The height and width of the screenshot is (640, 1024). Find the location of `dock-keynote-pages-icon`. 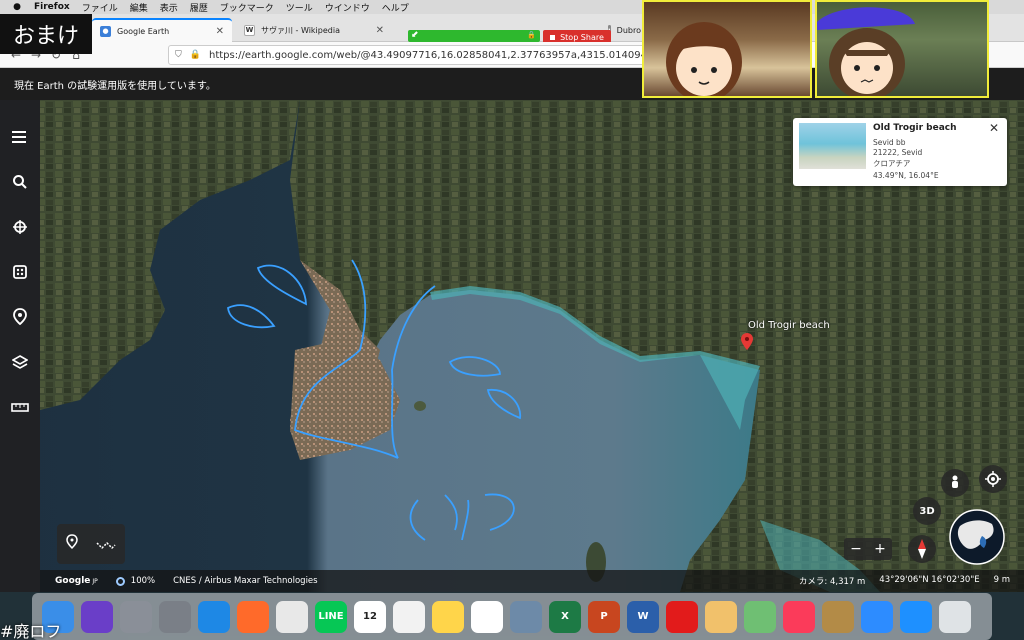

dock-keynote-pages-icon is located at coordinates (721, 616).